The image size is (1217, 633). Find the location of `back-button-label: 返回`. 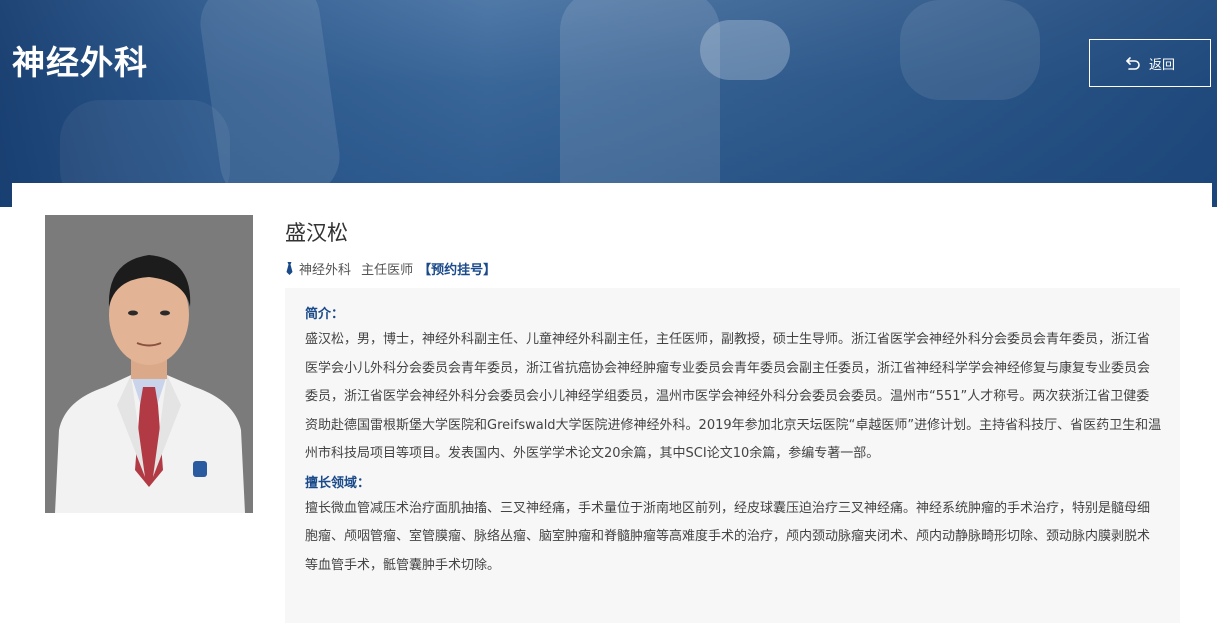

back-button-label: 返回 is located at coordinates (1161, 65).